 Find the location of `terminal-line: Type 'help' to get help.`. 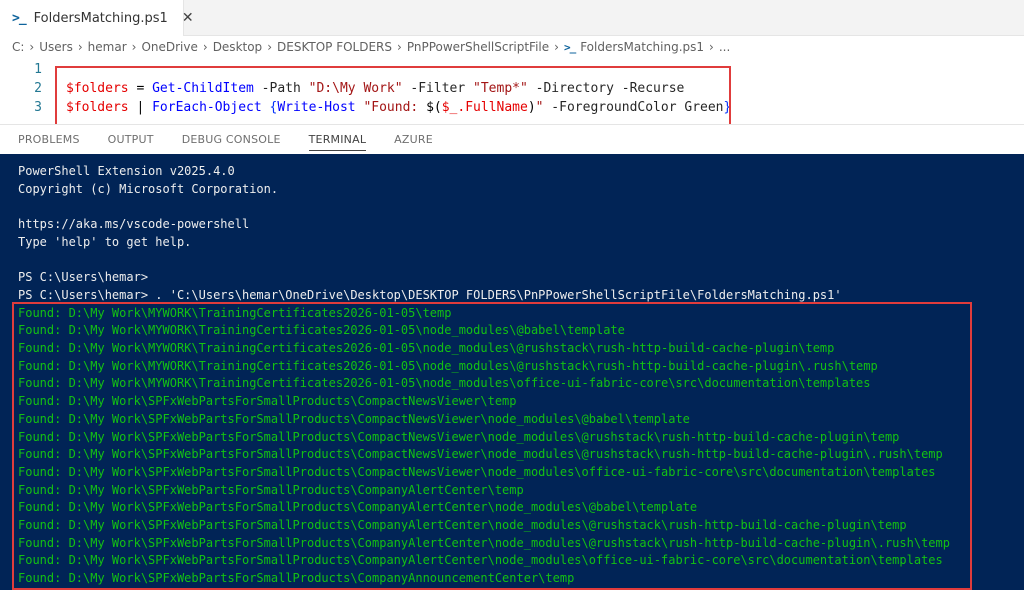

terminal-line: Type 'help' to get help. is located at coordinates (105, 241).